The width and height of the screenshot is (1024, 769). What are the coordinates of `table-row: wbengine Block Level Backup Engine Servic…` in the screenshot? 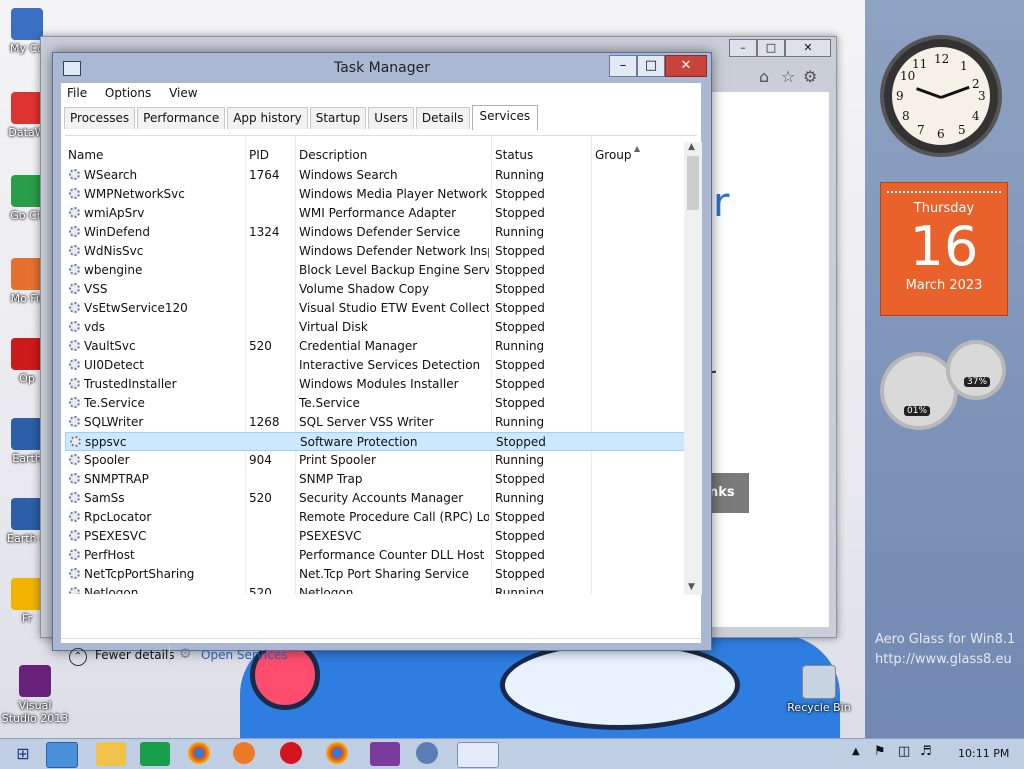 It's located at (377, 270).